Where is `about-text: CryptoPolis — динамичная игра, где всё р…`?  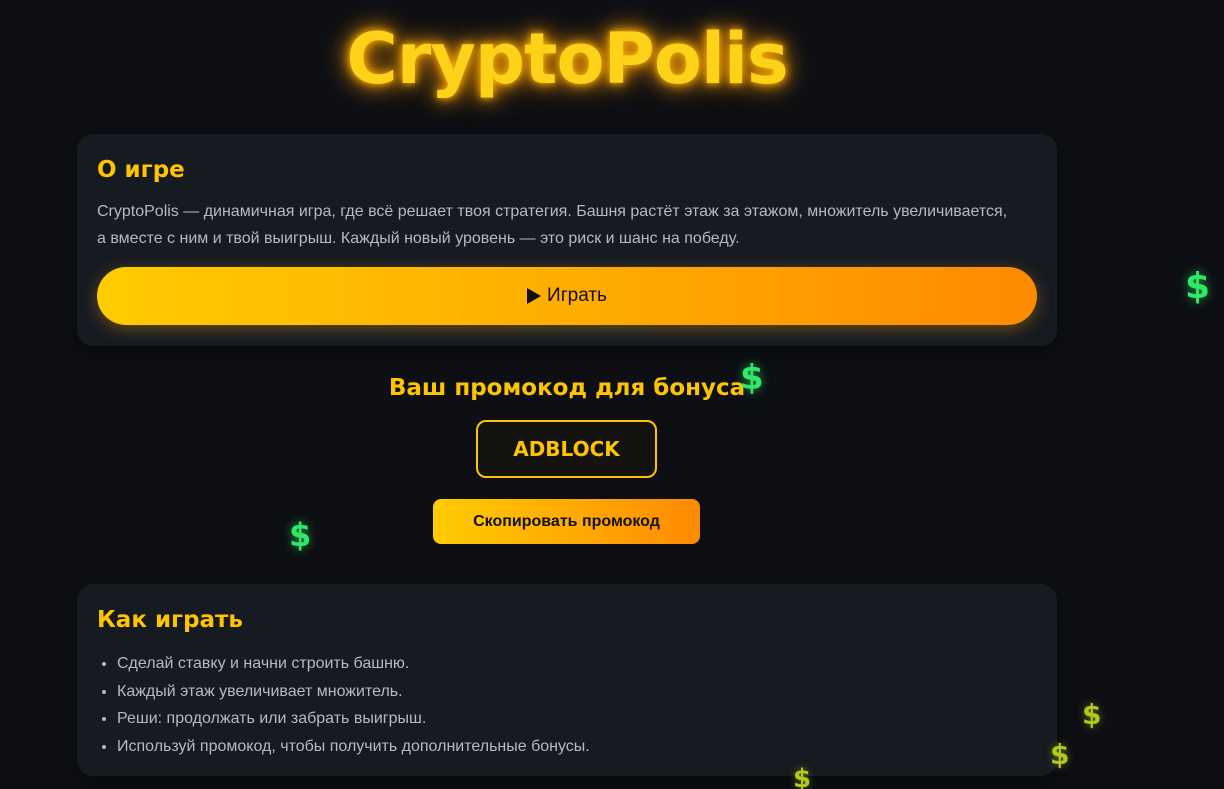
about-text: CryptoPolis — динамичная игра, где всё р… is located at coordinates (552, 225).